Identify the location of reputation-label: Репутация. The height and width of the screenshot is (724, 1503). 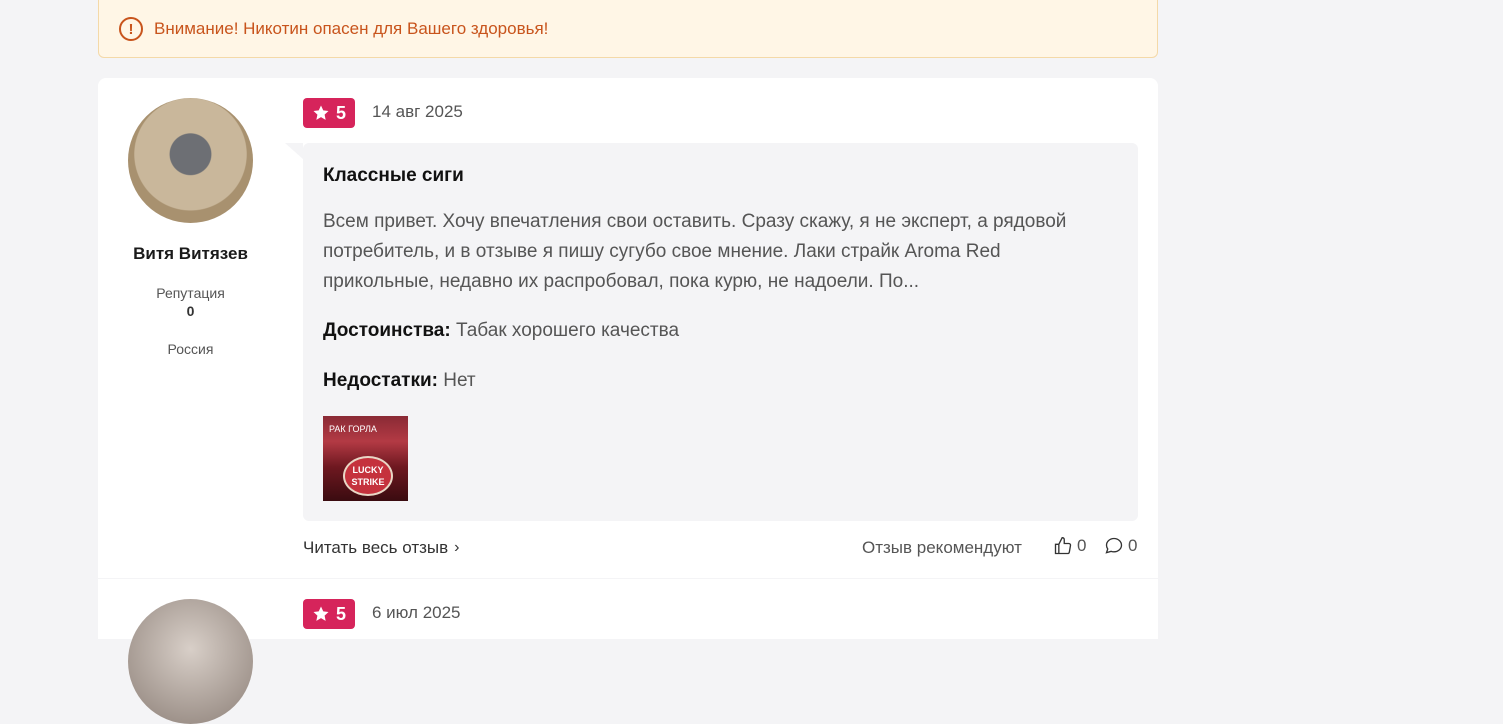
(190, 293).